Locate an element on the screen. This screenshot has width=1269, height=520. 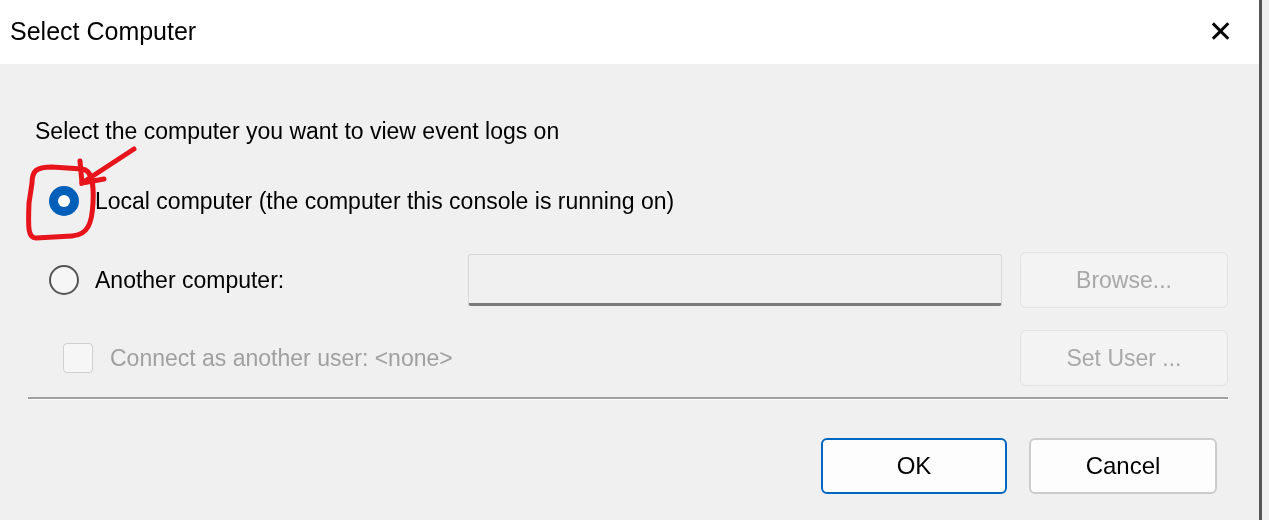
window-title: Select Computer is located at coordinates (103, 32).